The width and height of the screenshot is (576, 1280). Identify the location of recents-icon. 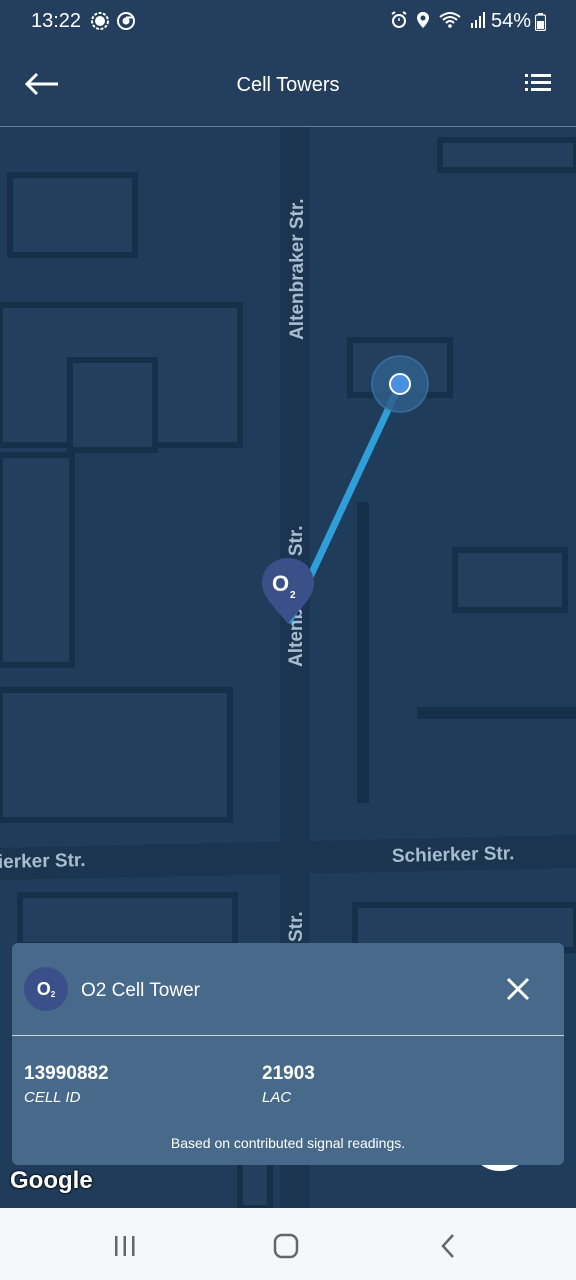
(125, 1246).